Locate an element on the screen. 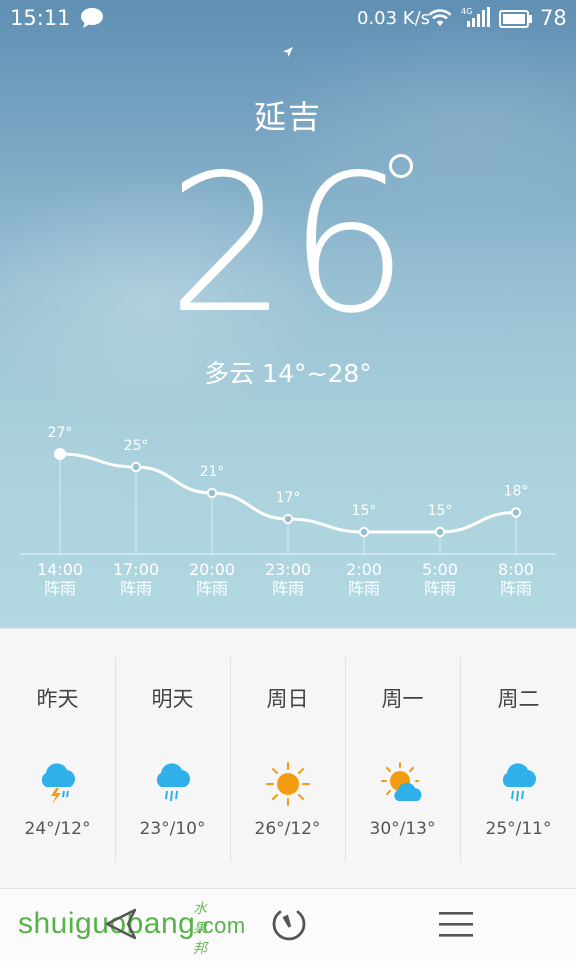 The width and height of the screenshot is (576, 961). forecast-day-name: 明天 is located at coordinates (172, 699).